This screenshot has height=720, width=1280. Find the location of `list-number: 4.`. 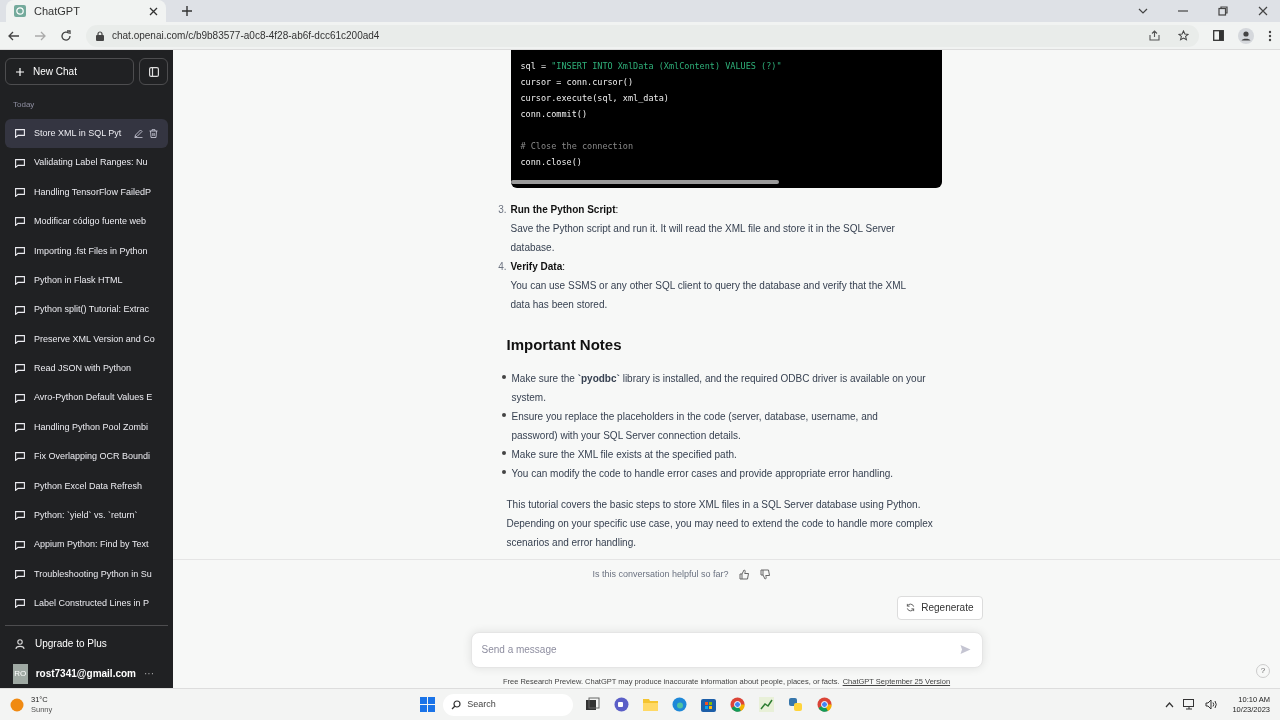

list-number: 4. is located at coordinates (502, 267).